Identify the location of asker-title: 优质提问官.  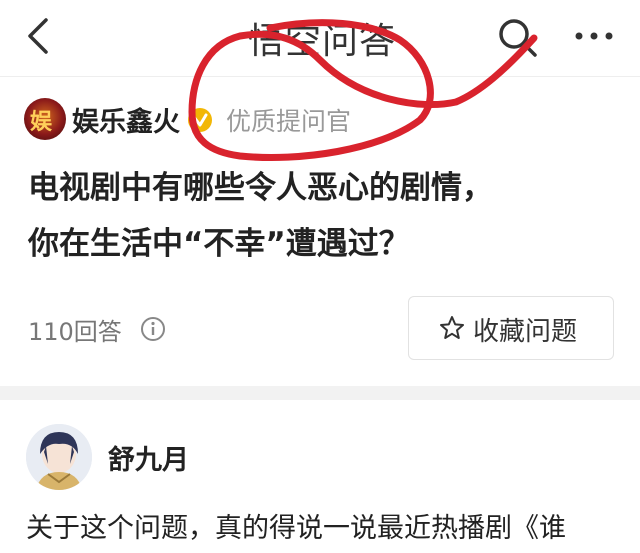
(289, 121).